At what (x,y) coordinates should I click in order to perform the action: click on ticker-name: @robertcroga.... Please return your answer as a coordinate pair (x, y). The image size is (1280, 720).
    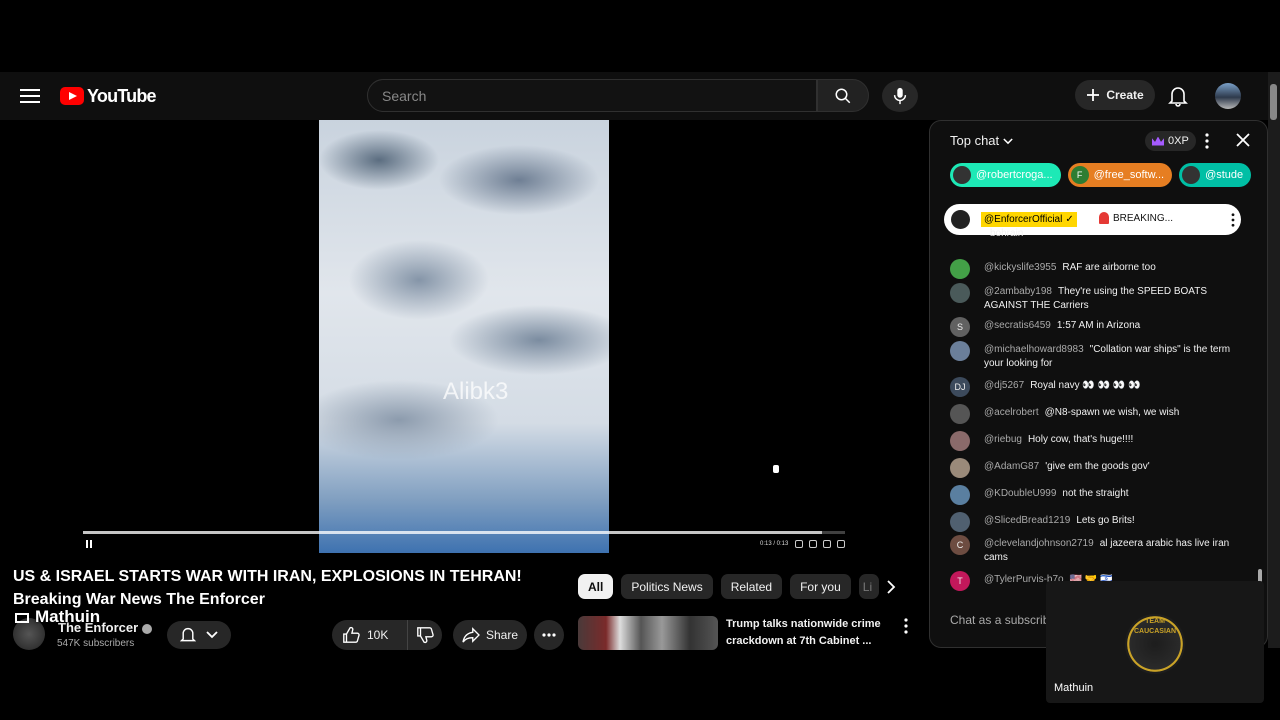
    Looking at the image, I should click on (1014, 175).